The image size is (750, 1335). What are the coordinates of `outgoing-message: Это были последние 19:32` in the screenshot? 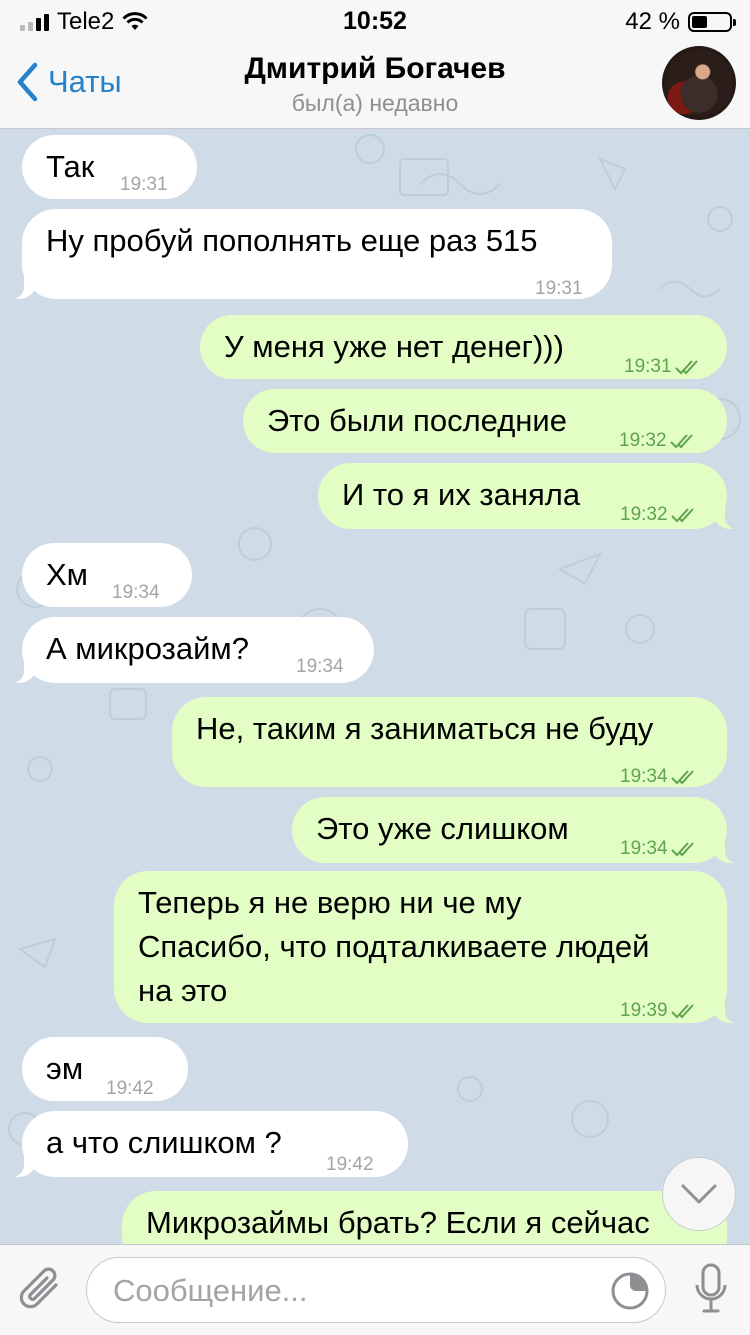 It's located at (485, 421).